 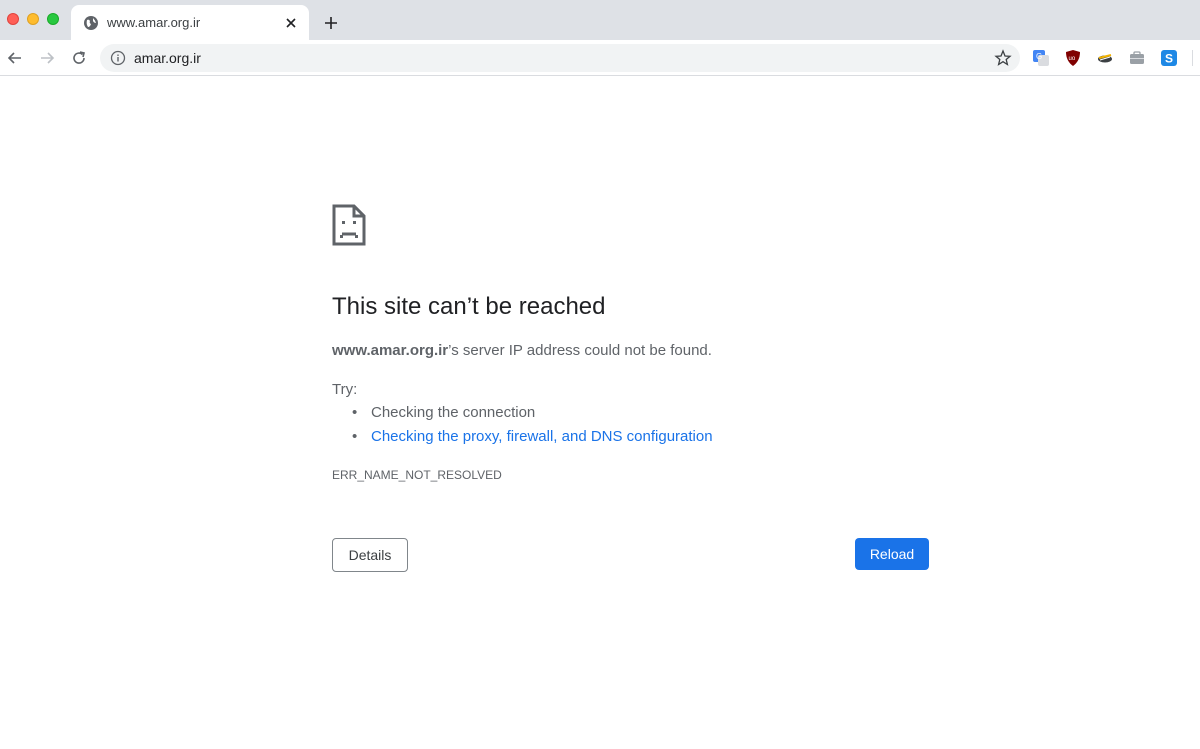 What do you see at coordinates (53, 19) in the screenshot?
I see `maximize-window-button` at bounding box center [53, 19].